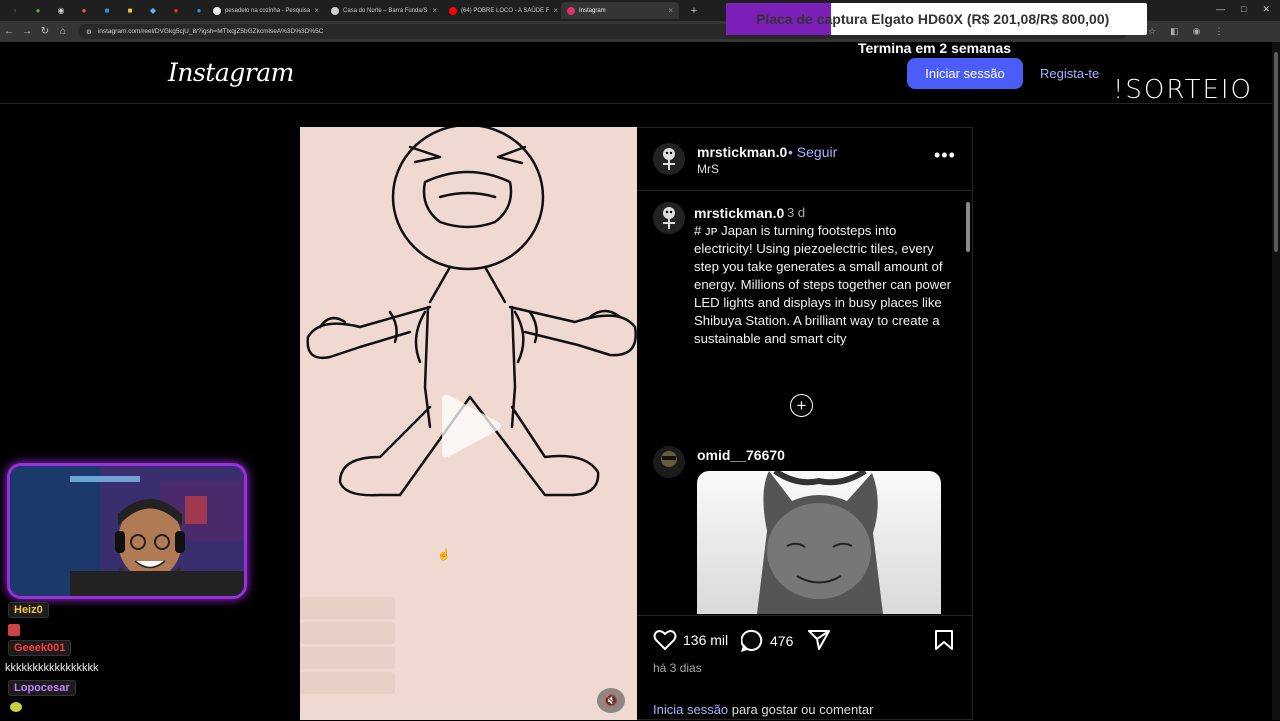  I want to click on chat-username: Heiz0, so click(28, 610).